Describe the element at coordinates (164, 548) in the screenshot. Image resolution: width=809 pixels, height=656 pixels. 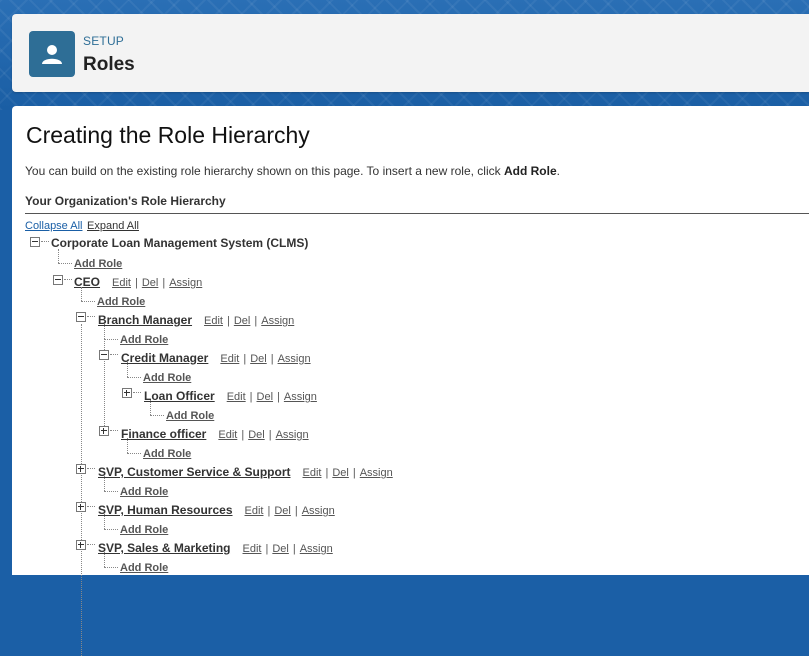
I see `role-link-svp-sales-marketing: SVP, Sales & Marketing` at that location.